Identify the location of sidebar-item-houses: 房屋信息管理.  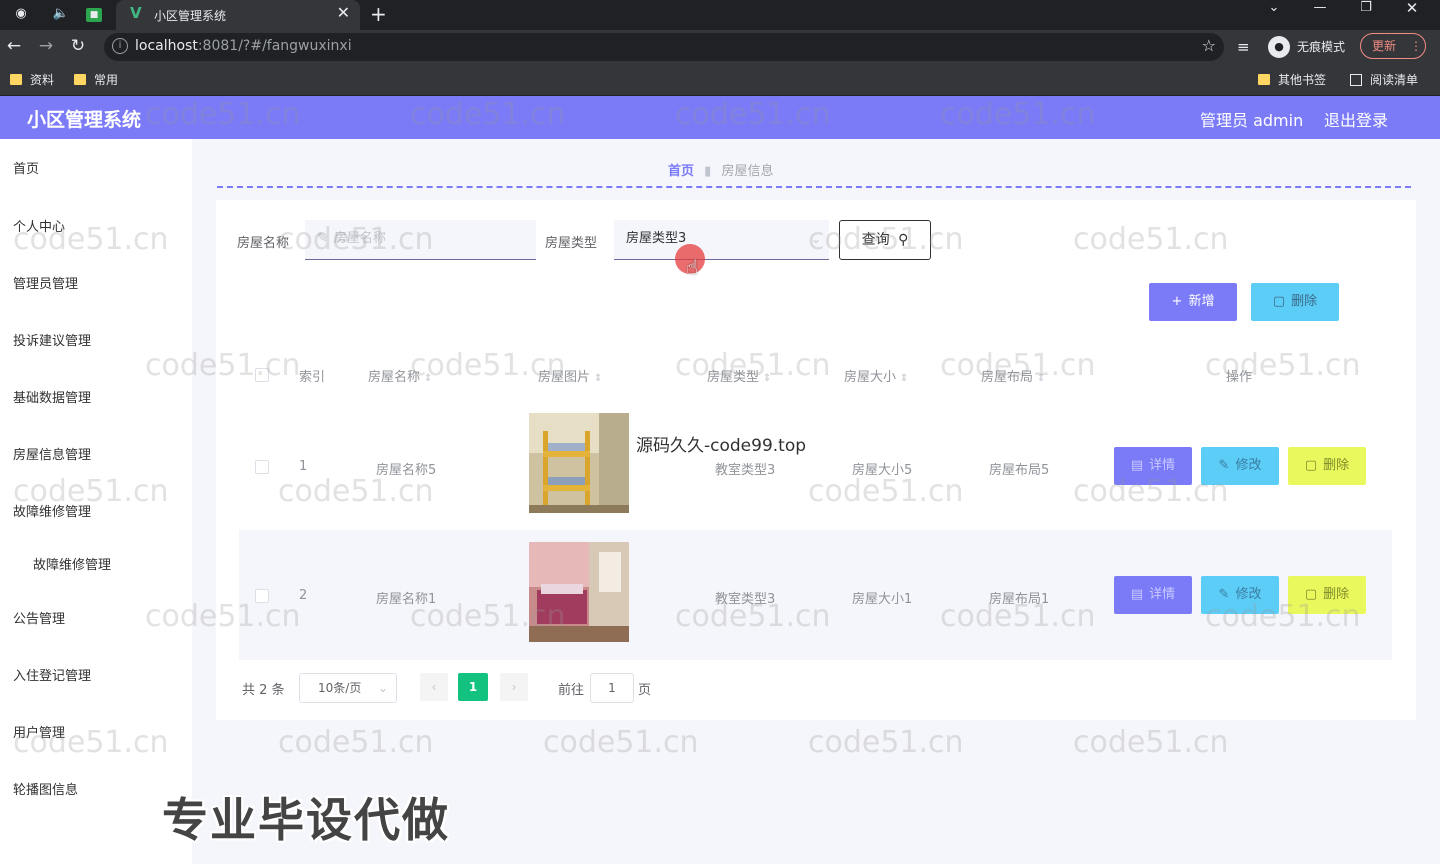
(52, 453).